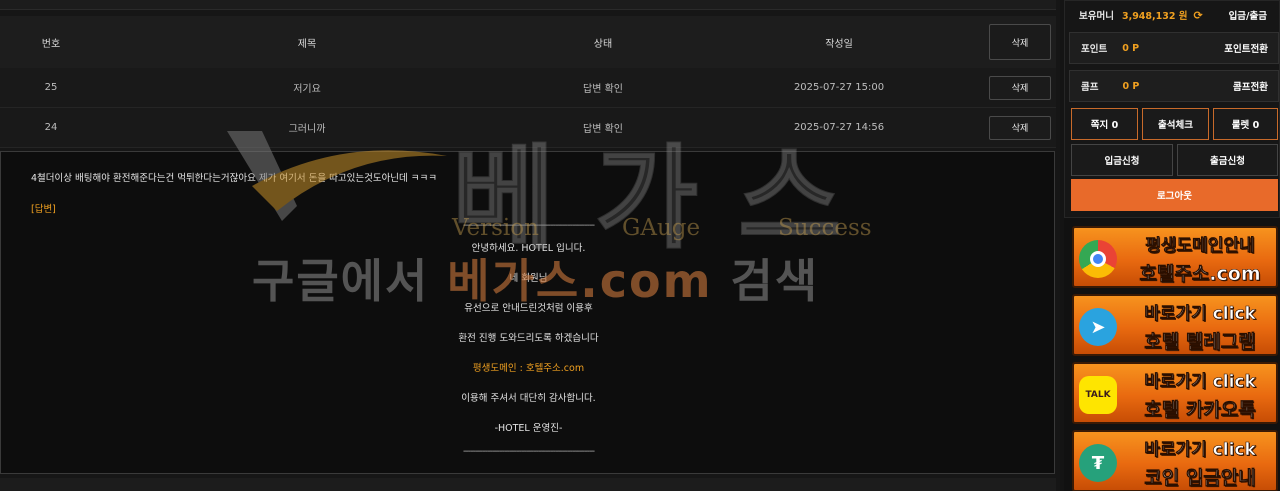 This screenshot has width=1280, height=491. I want to click on table-row: 25 저기요 답변 확인 2025-07-27 15:00 삭제, so click(528, 88).